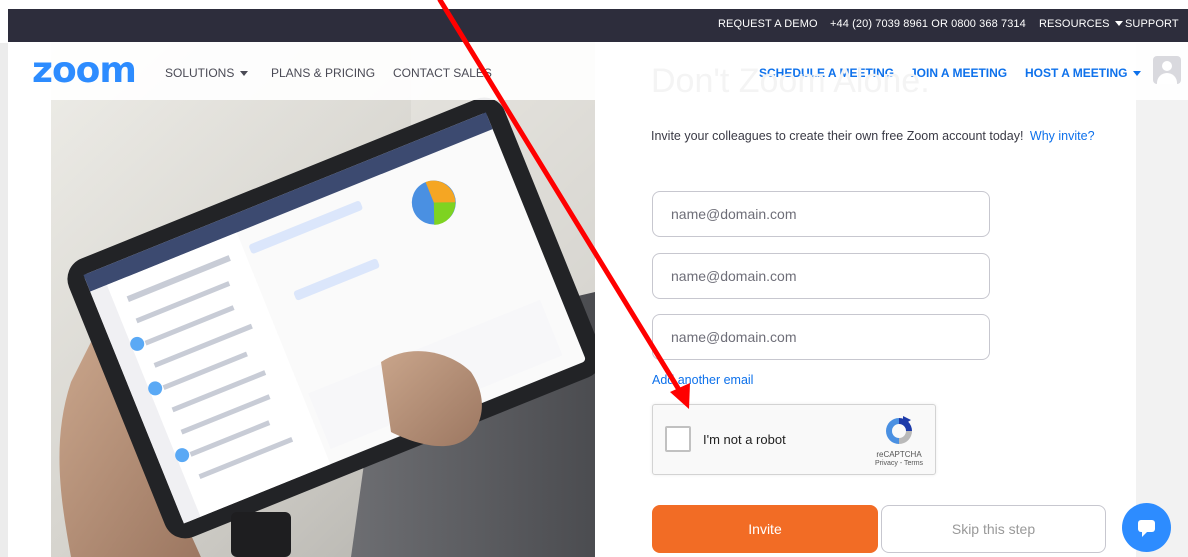 This screenshot has height=557, width=1188. What do you see at coordinates (1167, 78) in the screenshot?
I see `avatar-body-icon` at bounding box center [1167, 78].